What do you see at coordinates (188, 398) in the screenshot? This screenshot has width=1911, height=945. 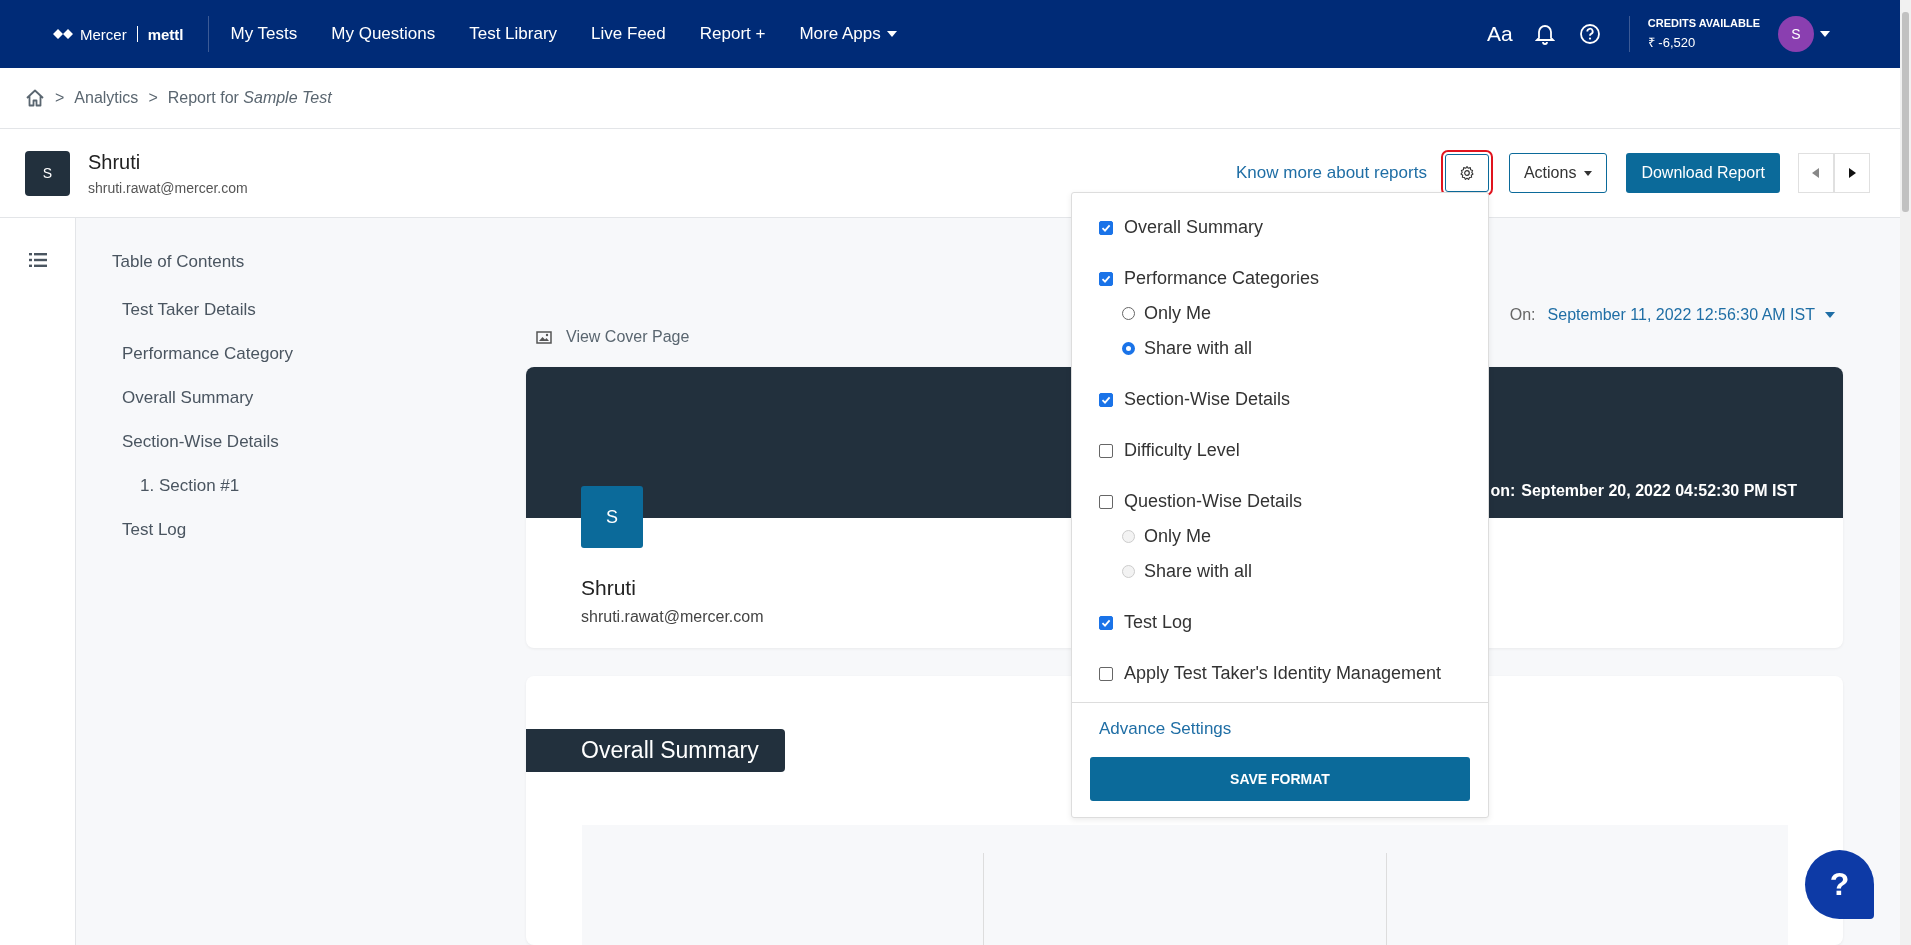 I see `toc-link: Overall Summary` at bounding box center [188, 398].